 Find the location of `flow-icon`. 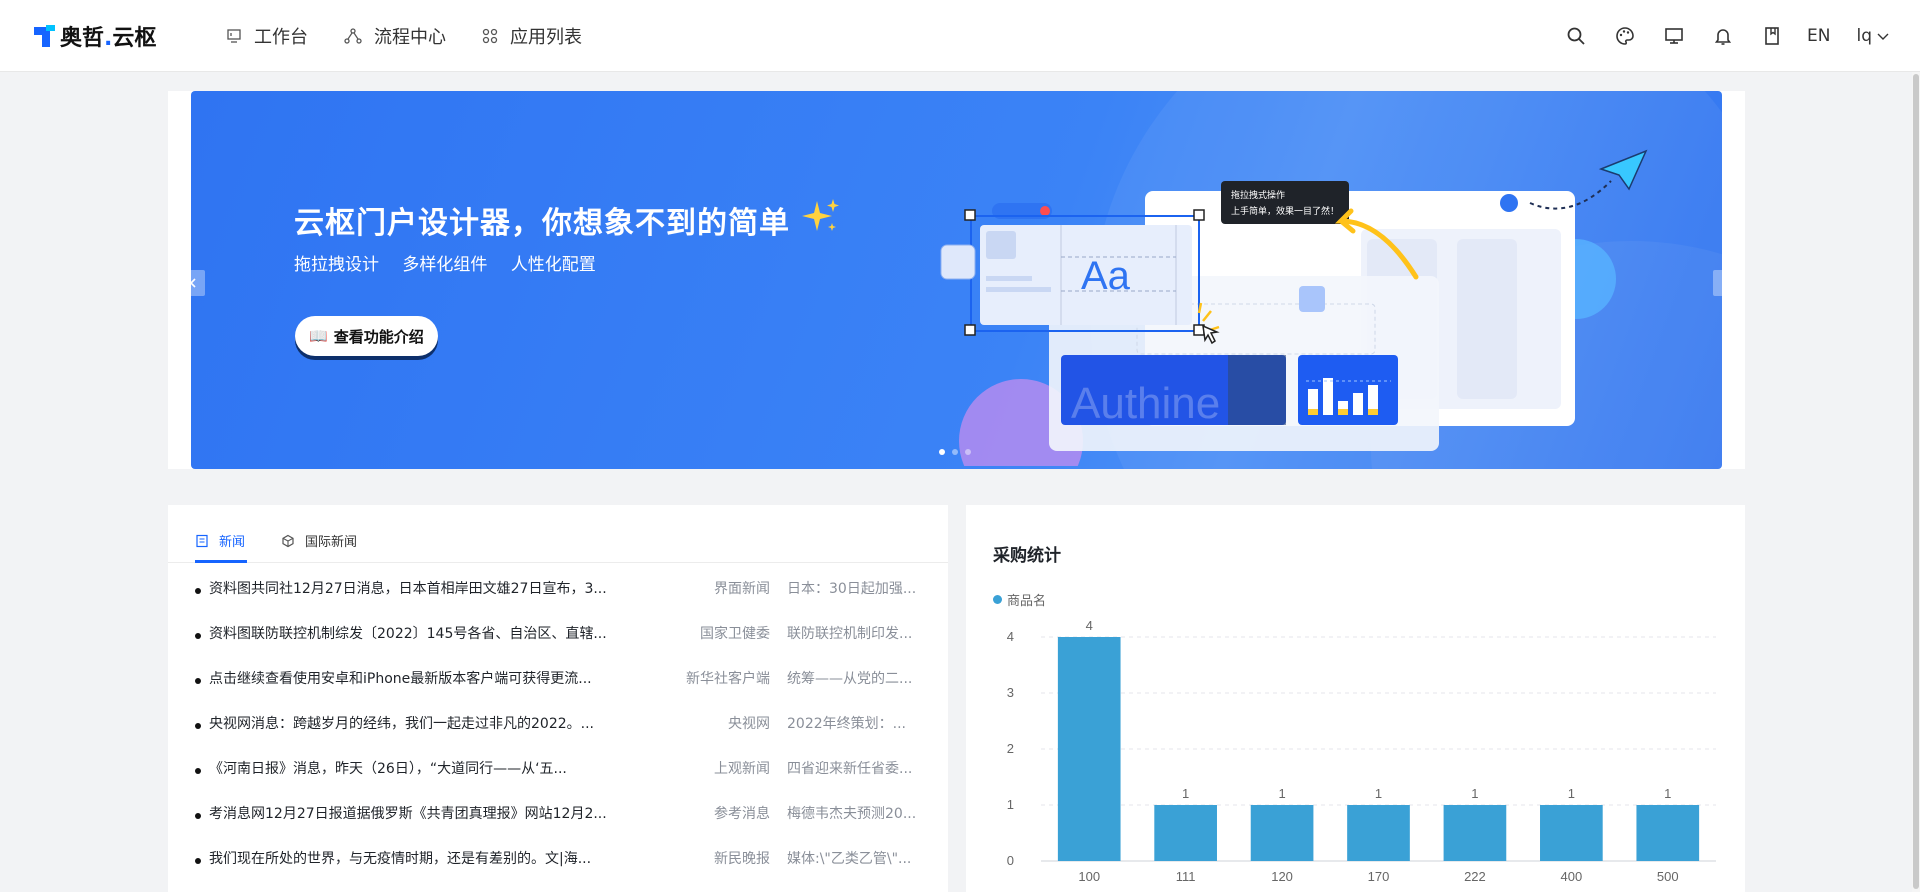

flow-icon is located at coordinates (353, 36).